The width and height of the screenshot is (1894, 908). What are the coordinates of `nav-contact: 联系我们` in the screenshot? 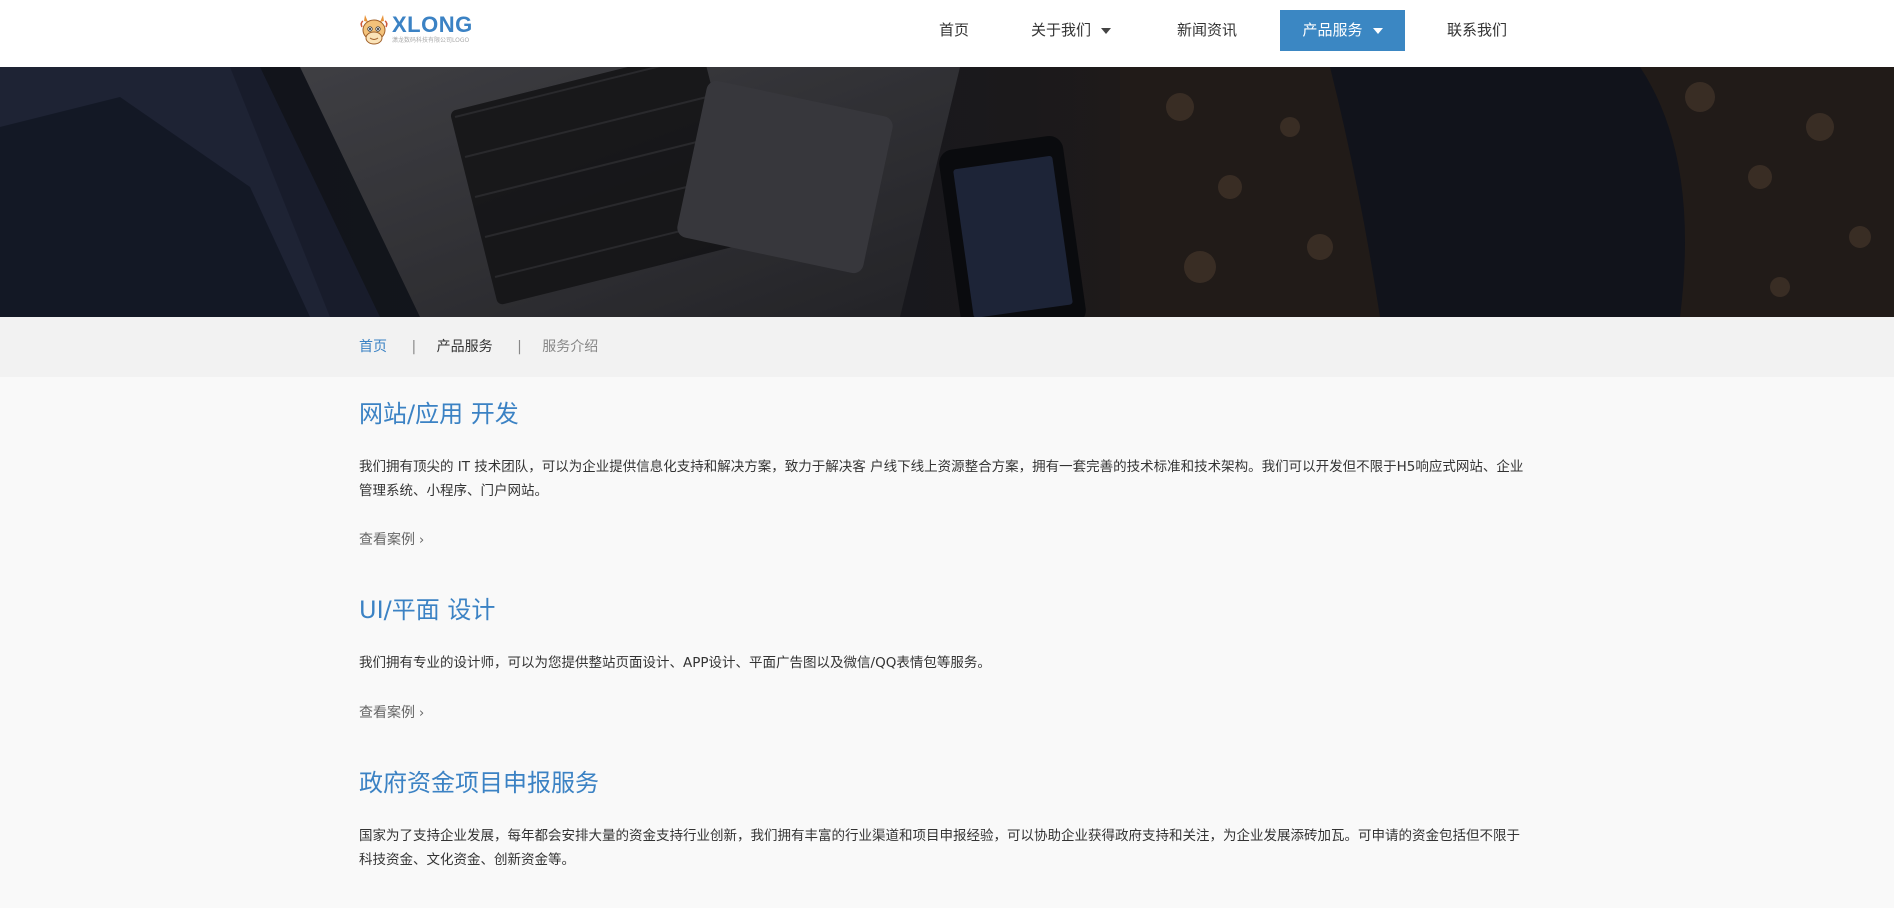 It's located at (1477, 30).